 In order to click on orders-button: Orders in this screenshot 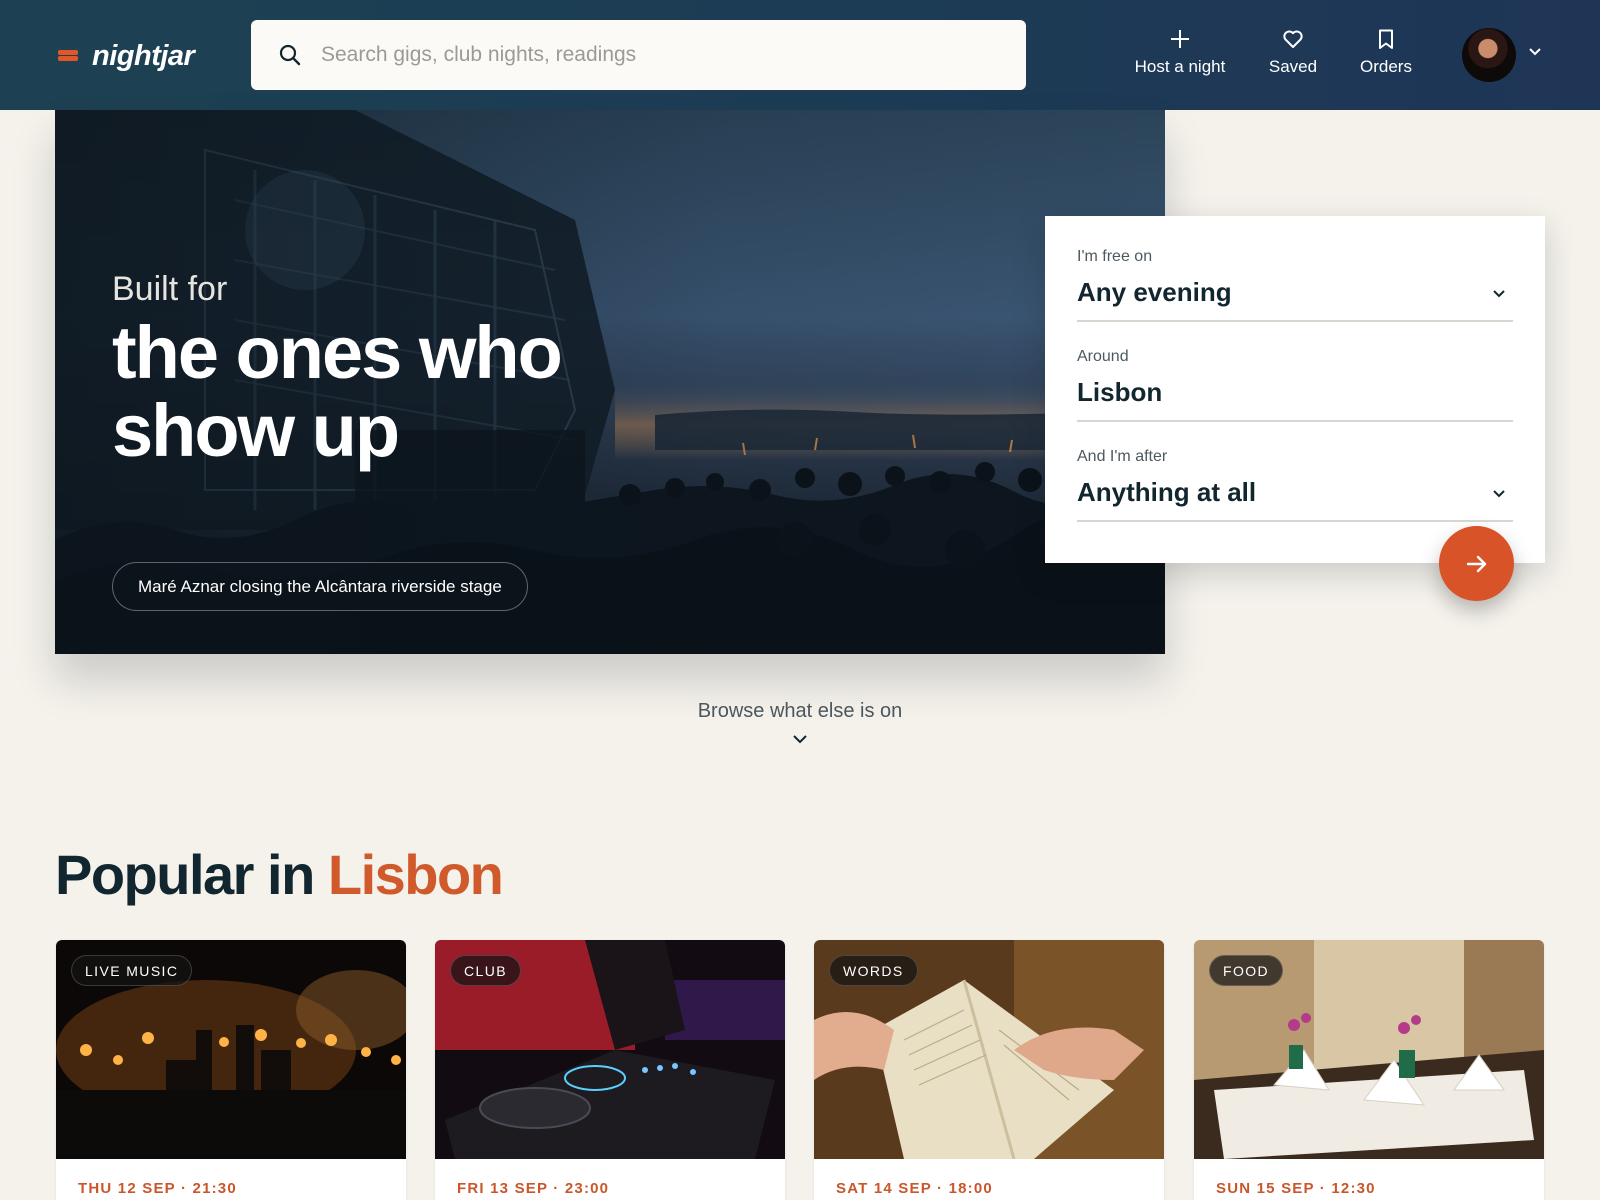, I will do `click(1386, 58)`.